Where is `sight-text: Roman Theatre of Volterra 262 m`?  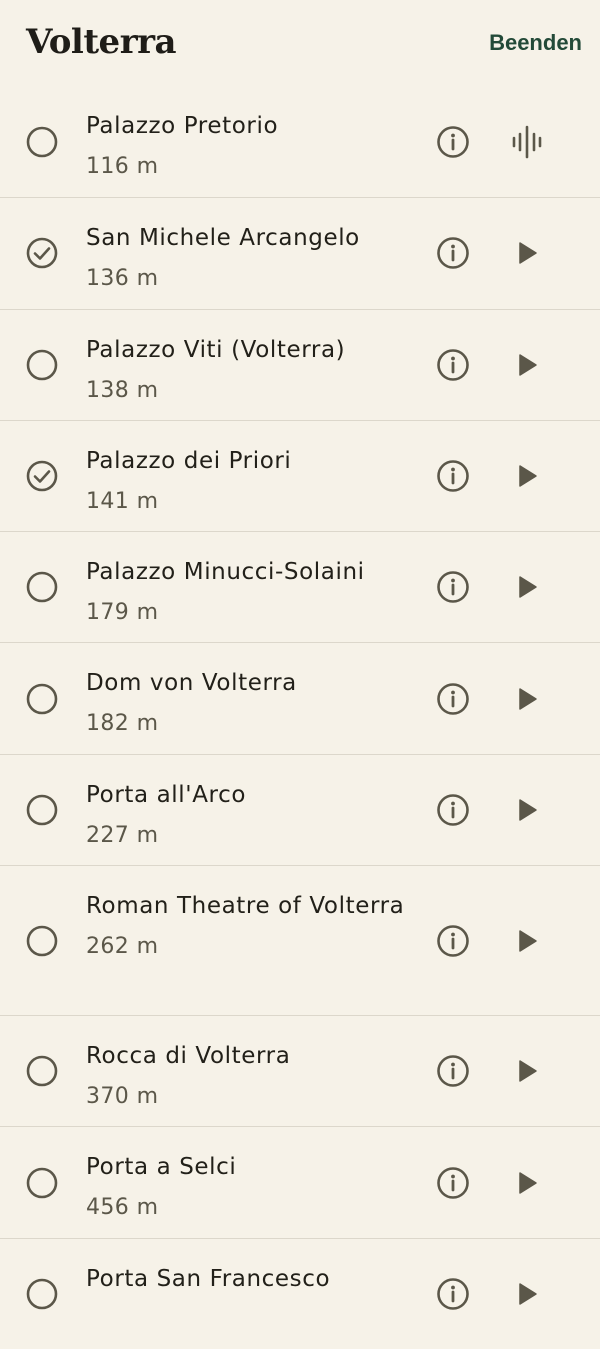
sight-text: Roman Theatre of Volterra 262 m is located at coordinates (251, 926).